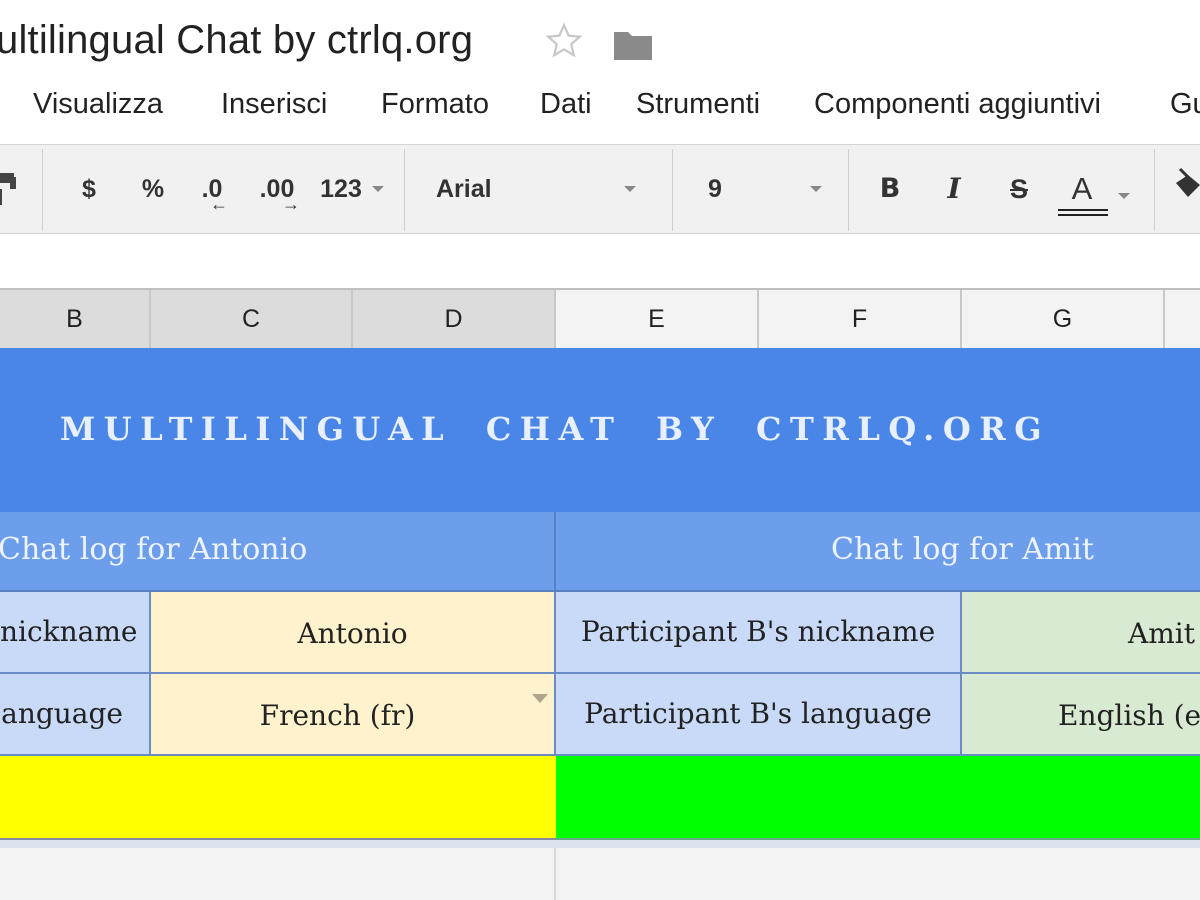 This screenshot has height=900, width=1200. I want to click on text-color-button: A, so click(1083, 191).